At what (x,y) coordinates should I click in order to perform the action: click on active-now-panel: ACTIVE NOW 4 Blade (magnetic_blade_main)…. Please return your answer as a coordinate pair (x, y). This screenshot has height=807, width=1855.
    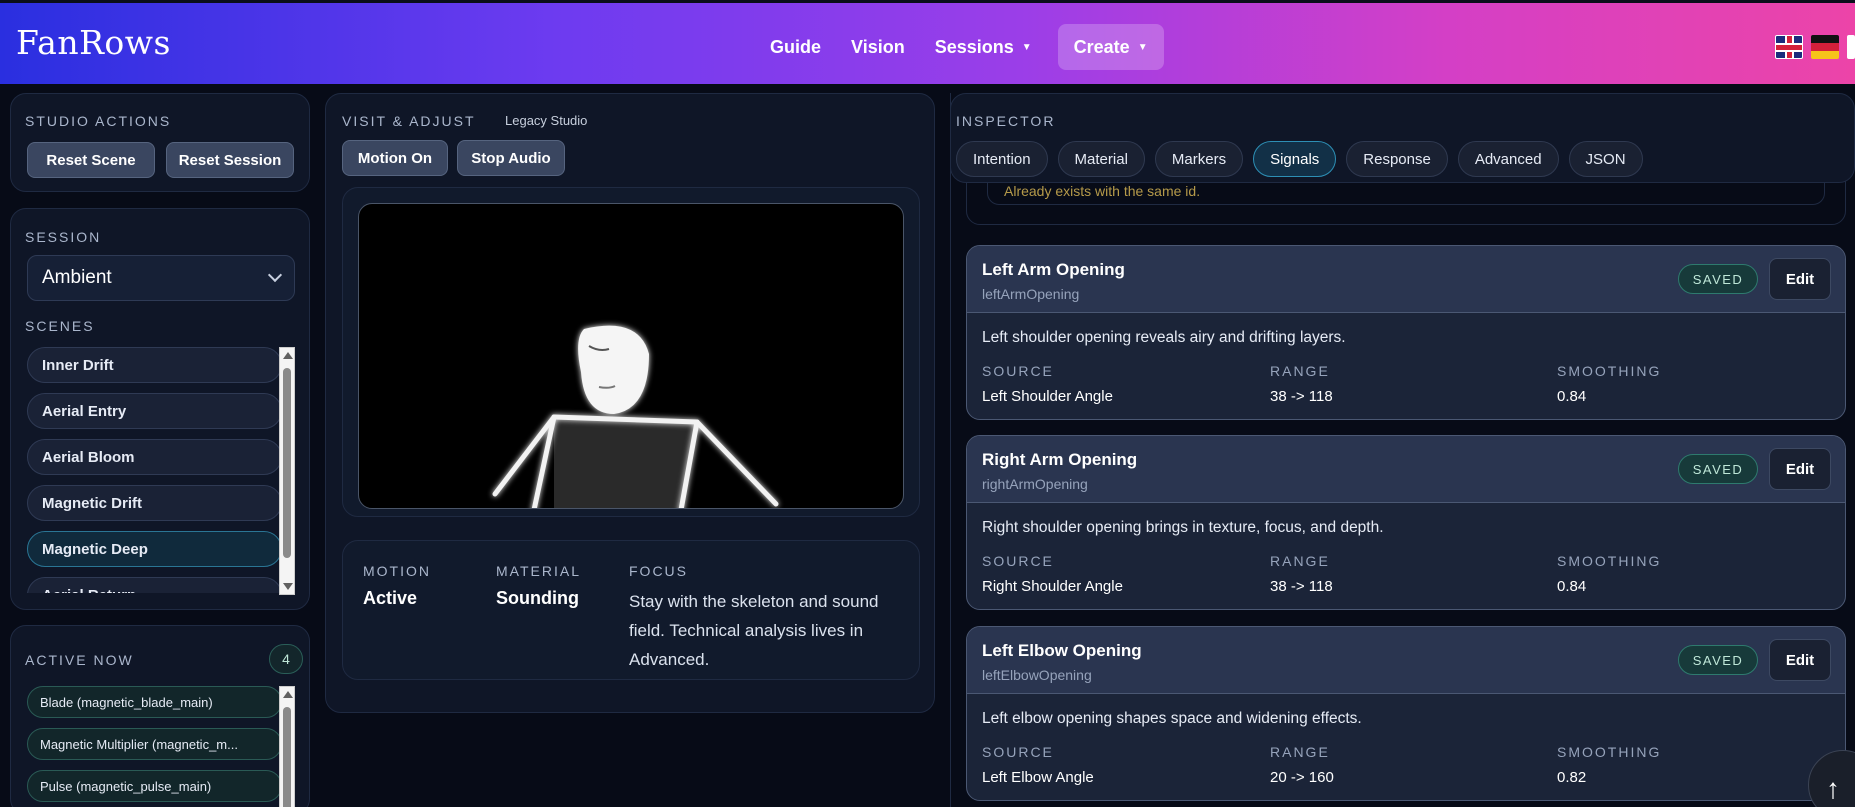
    Looking at the image, I should click on (160, 716).